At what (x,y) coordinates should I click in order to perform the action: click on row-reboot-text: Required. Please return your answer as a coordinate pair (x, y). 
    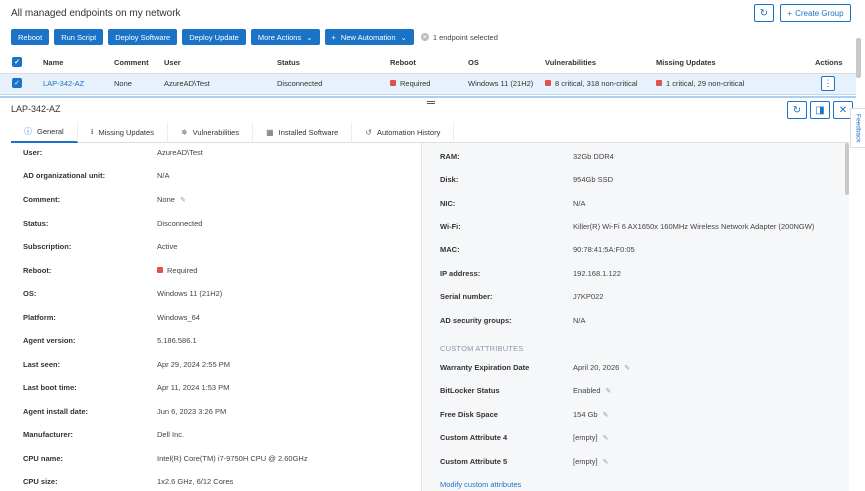
    Looking at the image, I should click on (415, 83).